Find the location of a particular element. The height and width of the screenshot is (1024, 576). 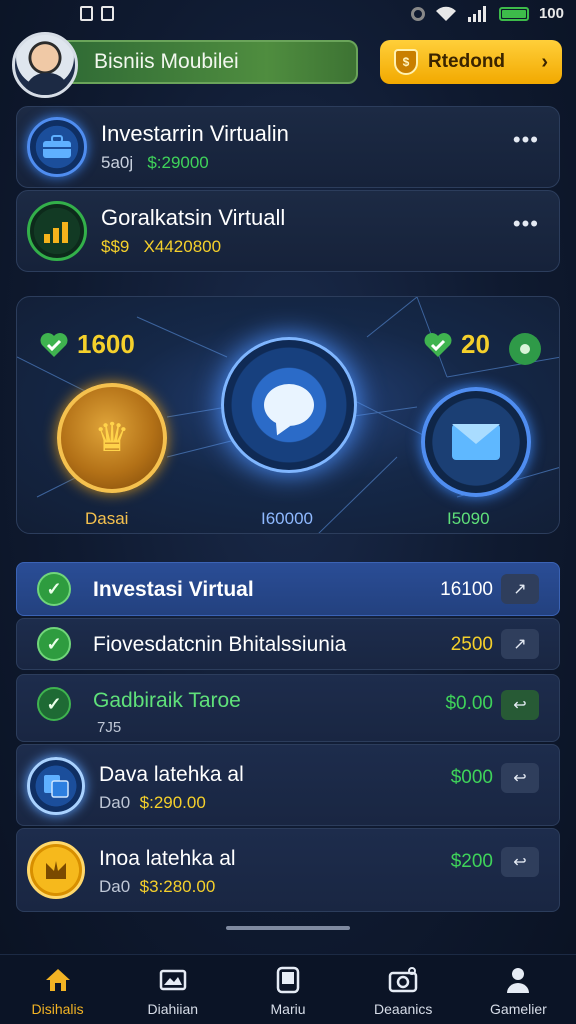

hero-label-right: I5090 is located at coordinates (468, 518).